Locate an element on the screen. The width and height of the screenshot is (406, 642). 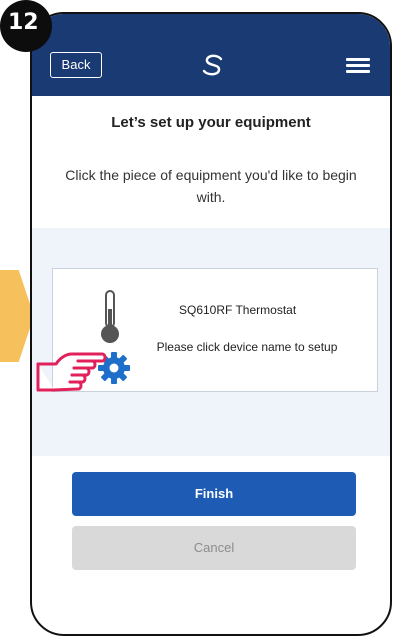
cancel-button: Cancel is located at coordinates (214, 548).